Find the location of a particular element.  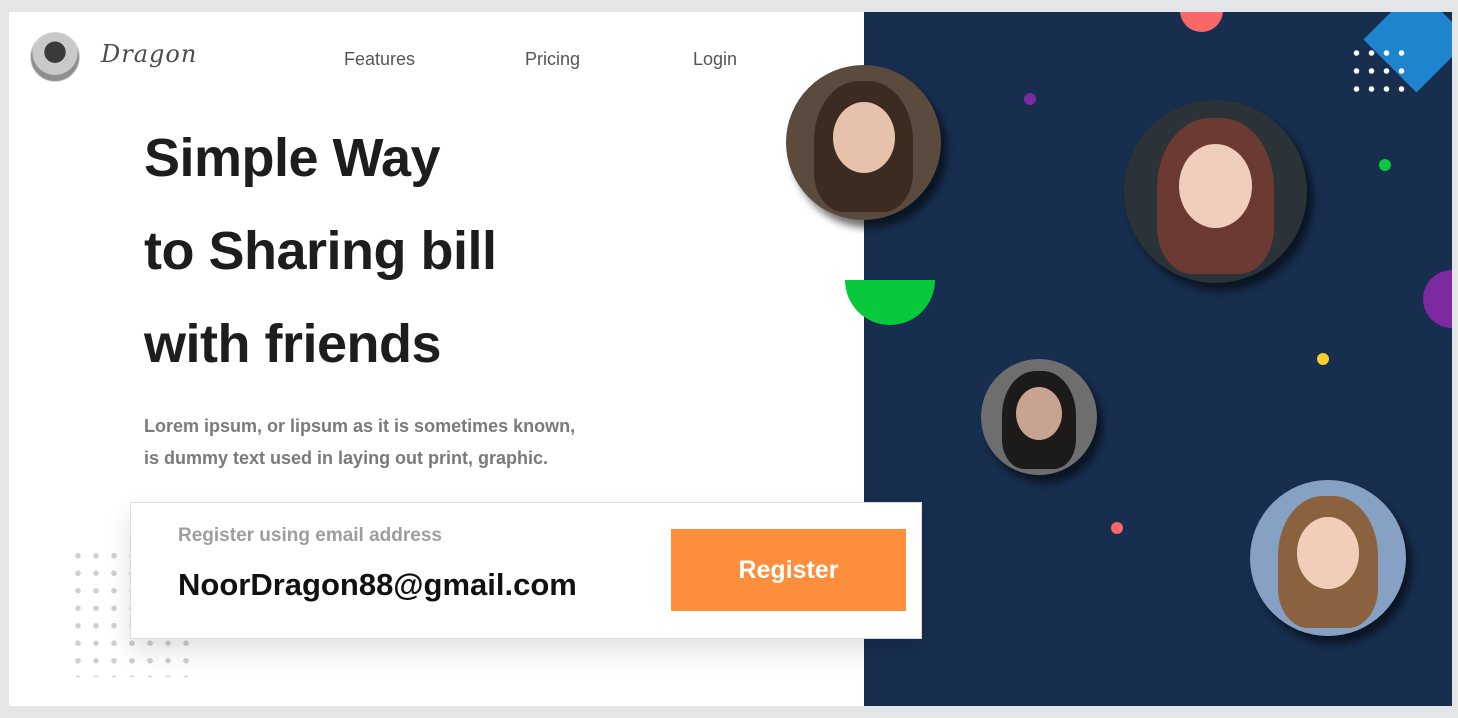

hero-heading-line-1: Simple Way is located at coordinates (292, 158).